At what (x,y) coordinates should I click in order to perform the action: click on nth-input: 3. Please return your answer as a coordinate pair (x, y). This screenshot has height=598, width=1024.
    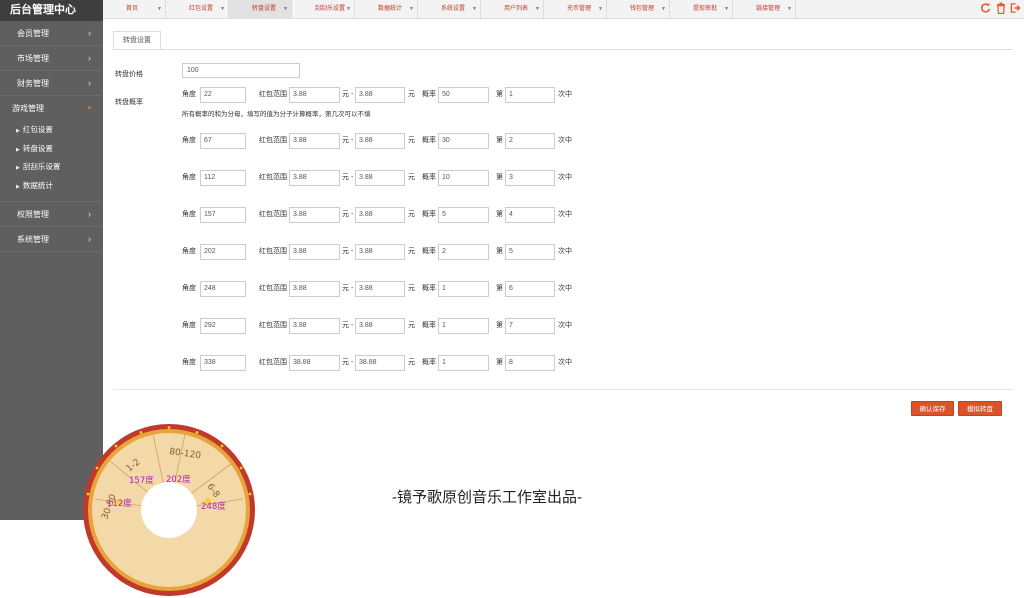
    Looking at the image, I should click on (530, 178).